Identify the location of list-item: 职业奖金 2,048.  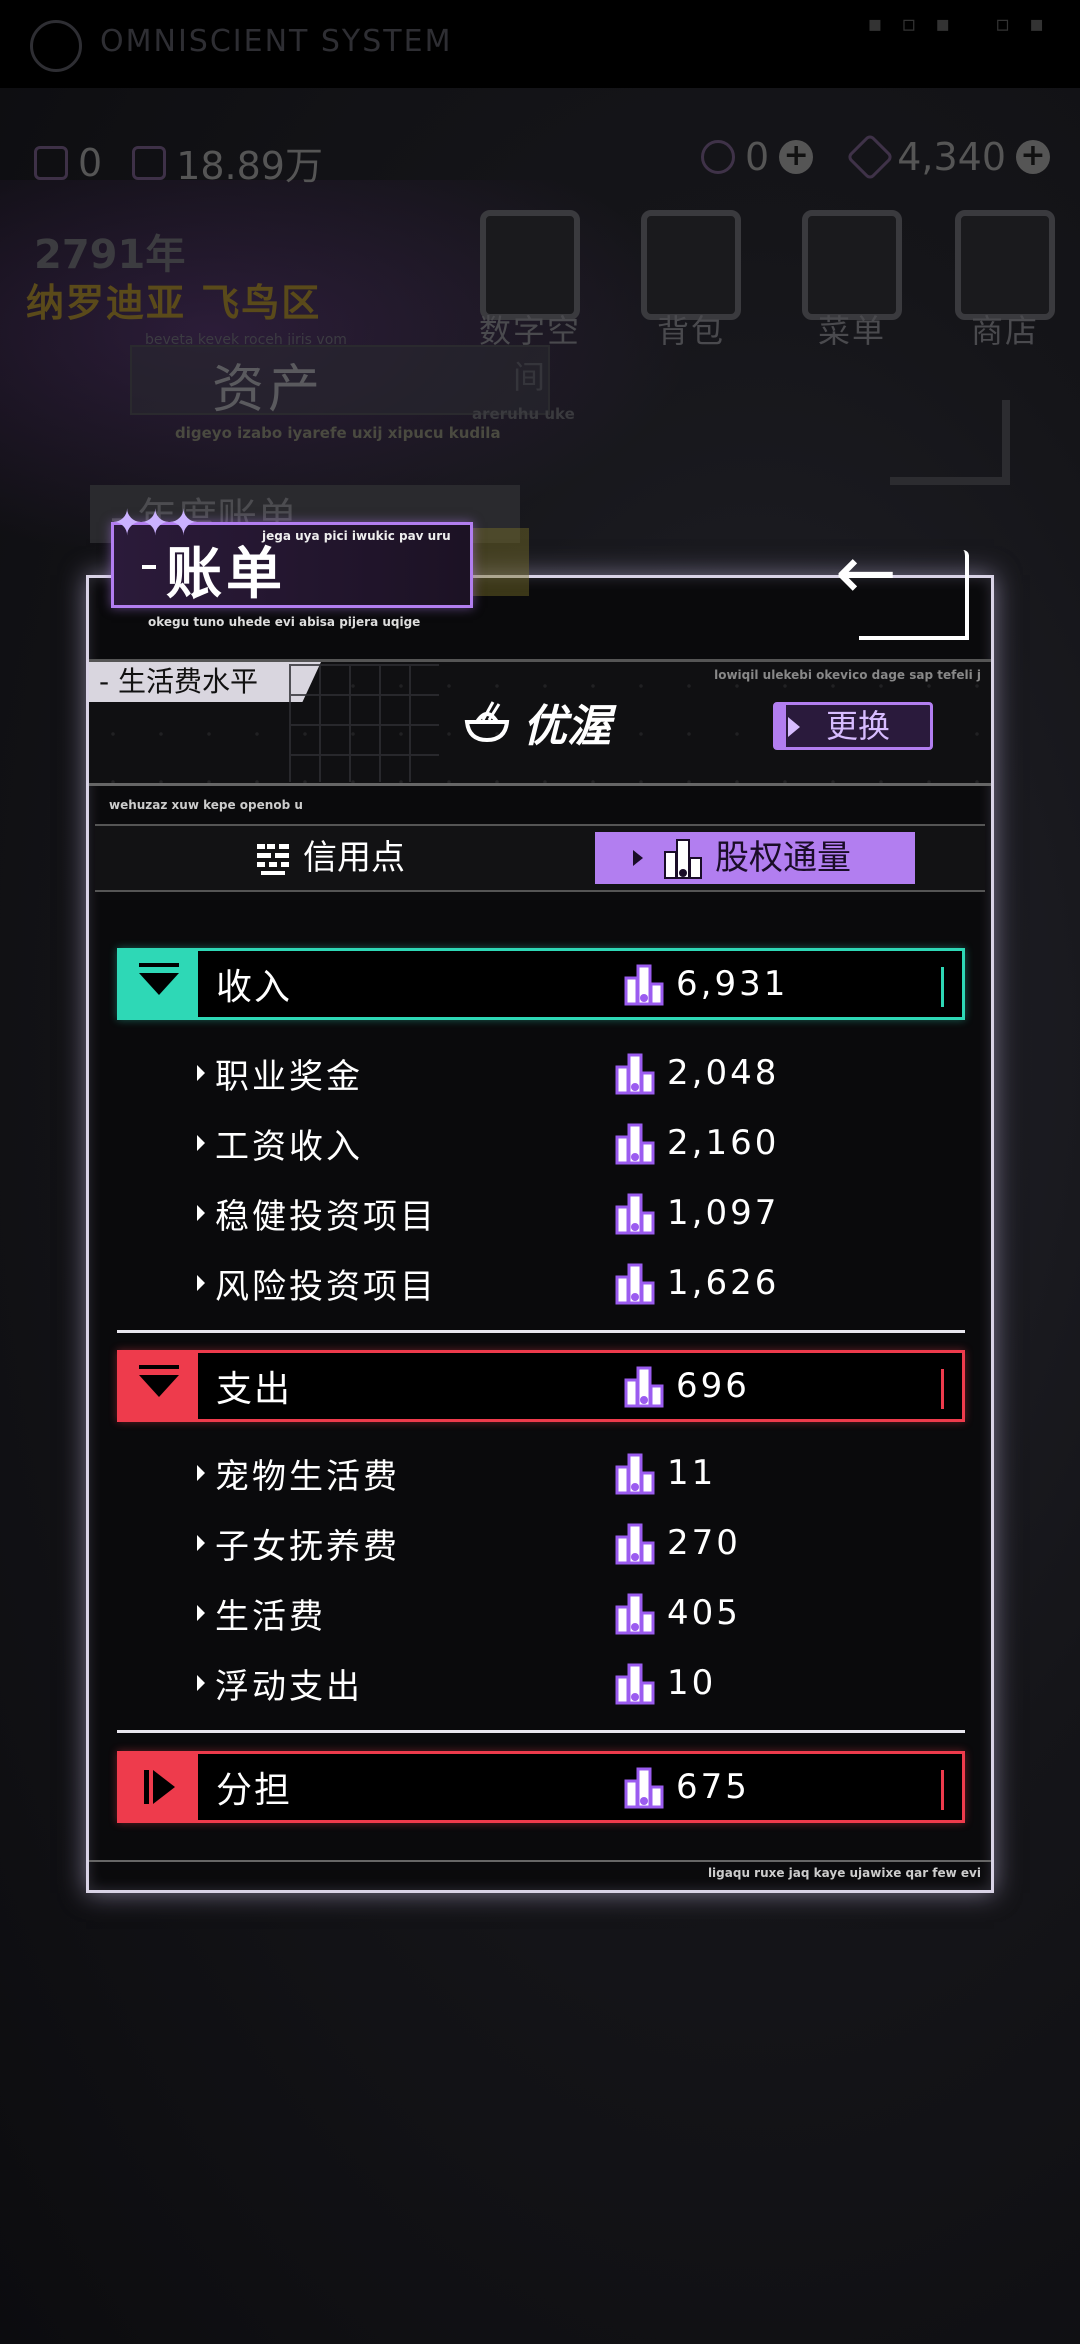
(541, 1073).